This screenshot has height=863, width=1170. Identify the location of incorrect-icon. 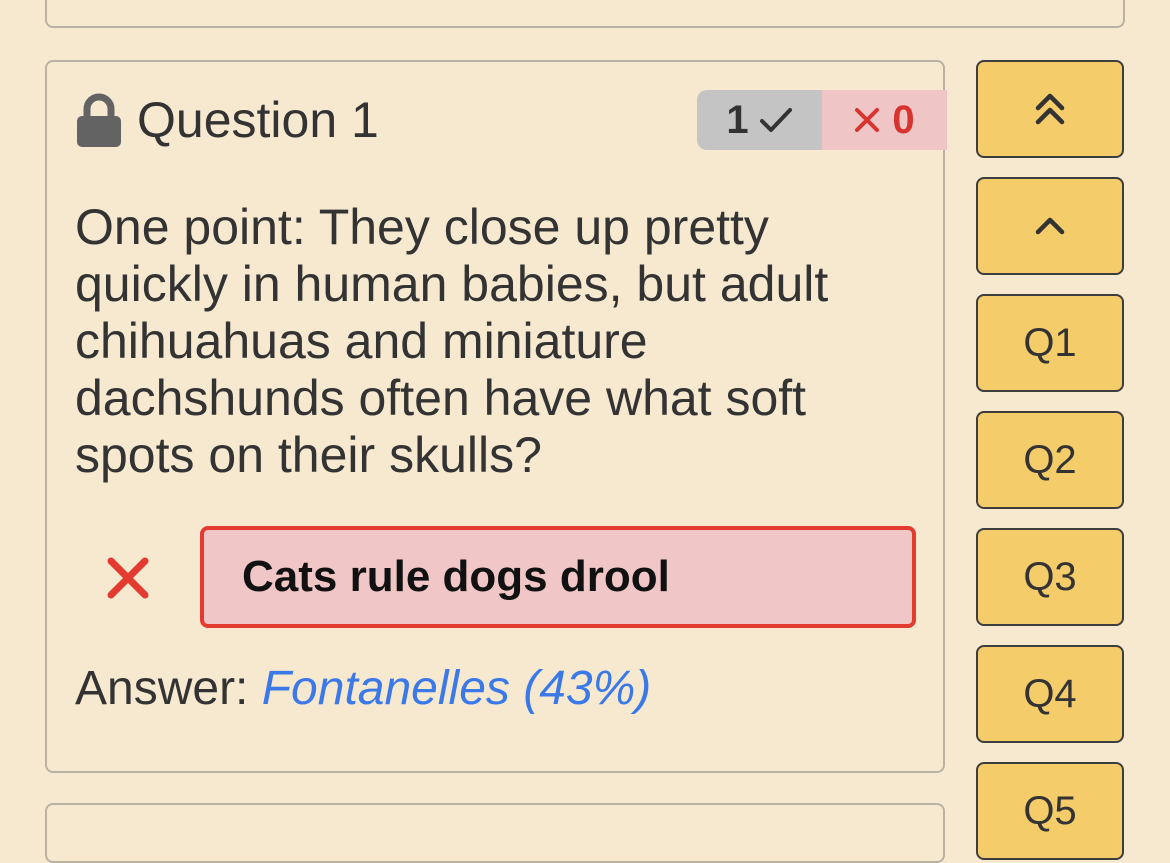
(128, 578).